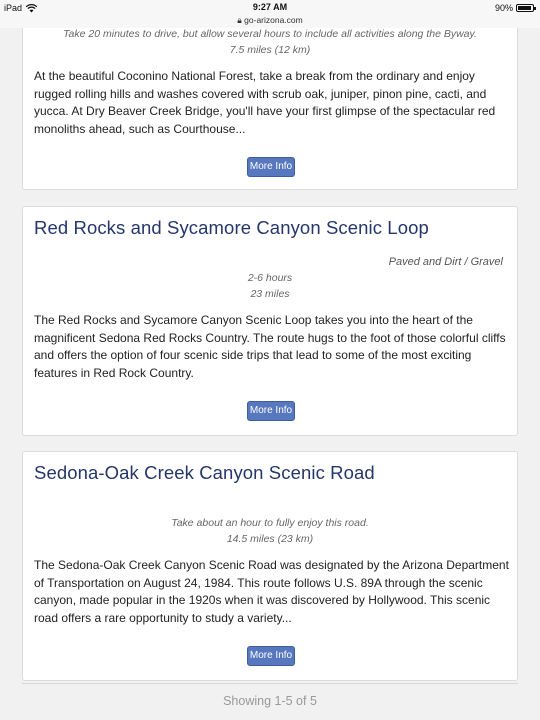 Image resolution: width=540 pixels, height=720 pixels. What do you see at coordinates (270, 701) in the screenshot?
I see `pagination-status: Showing 1-5 of 5` at bounding box center [270, 701].